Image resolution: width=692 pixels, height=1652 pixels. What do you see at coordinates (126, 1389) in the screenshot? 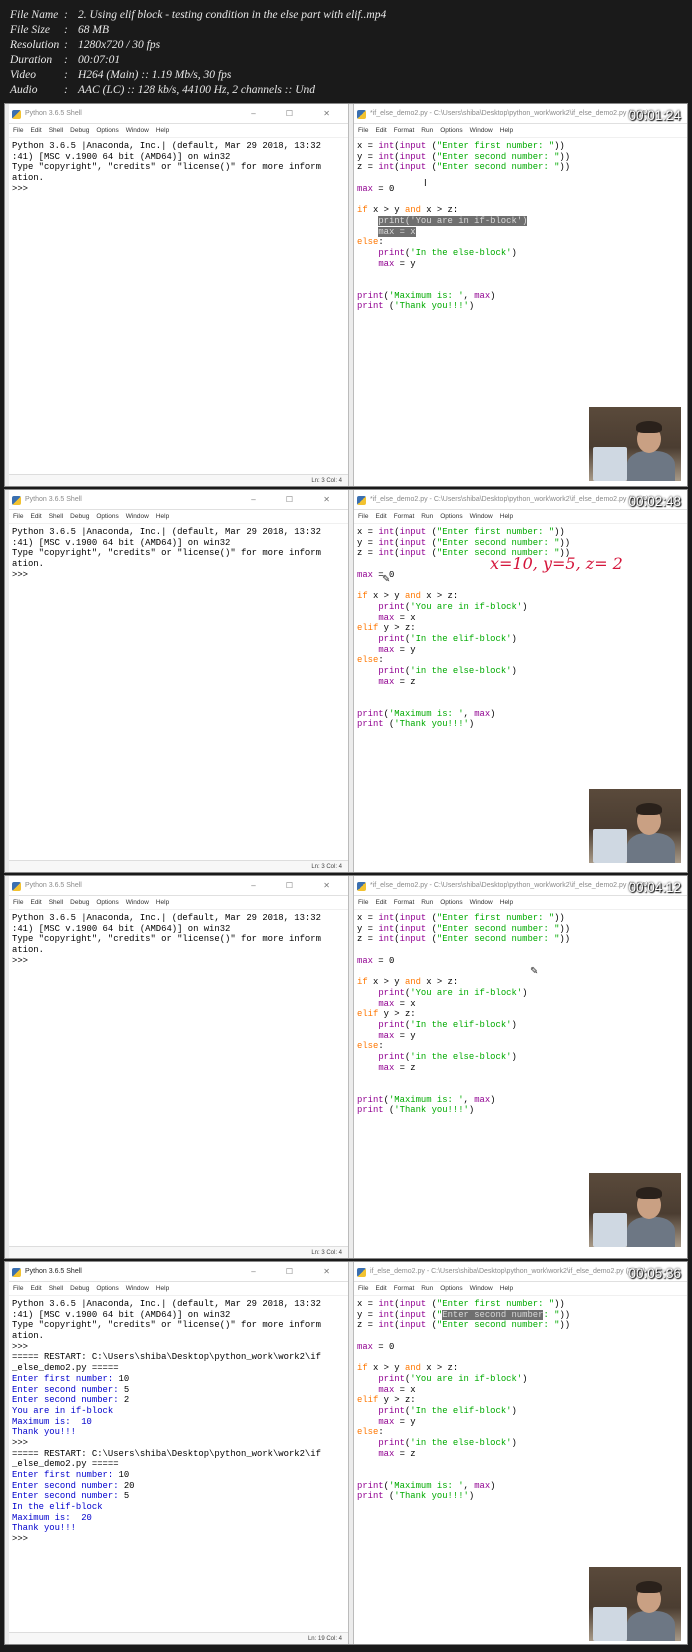
I see `code-token: 5` at bounding box center [126, 1389].